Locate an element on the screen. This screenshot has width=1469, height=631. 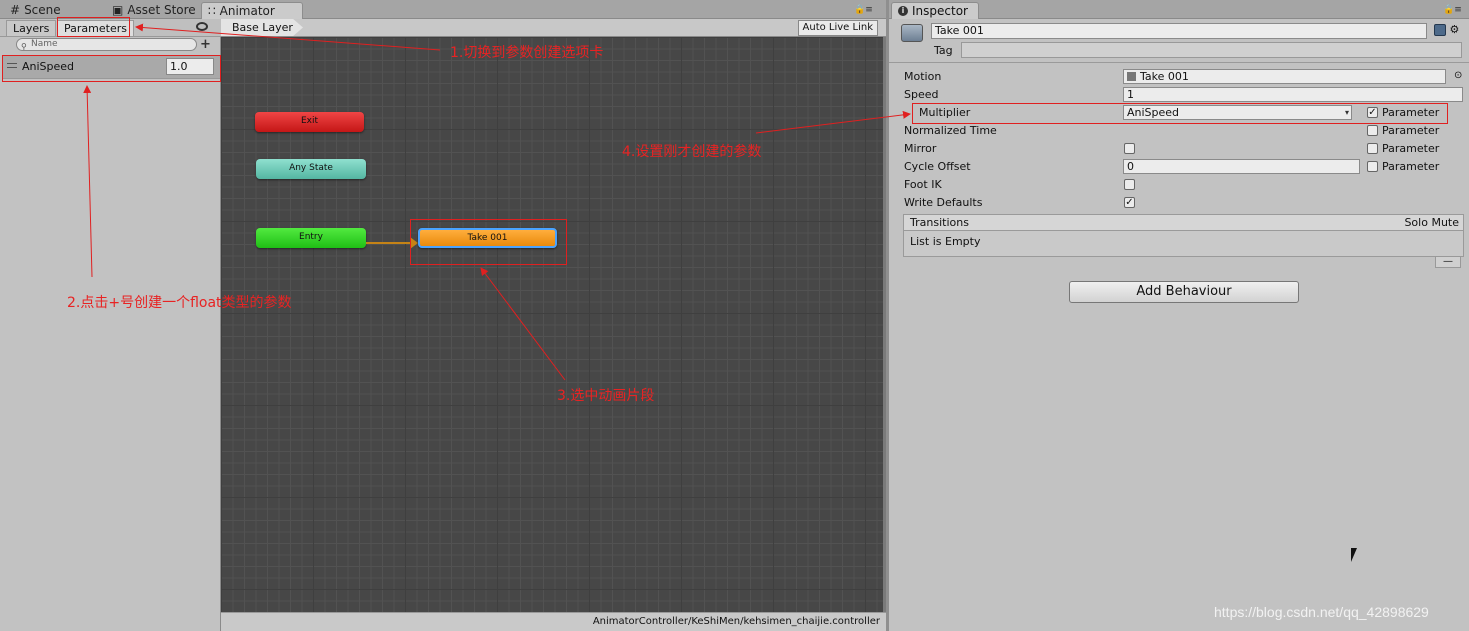
motion-label: Motion is located at coordinates (923, 76).